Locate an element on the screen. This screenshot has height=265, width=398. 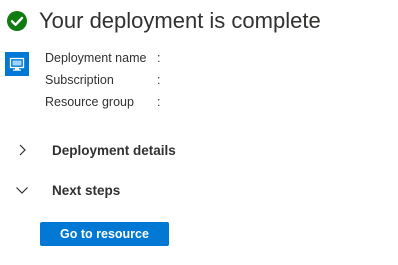
info-row-deployment-name: Deployment name : is located at coordinates (106, 58).